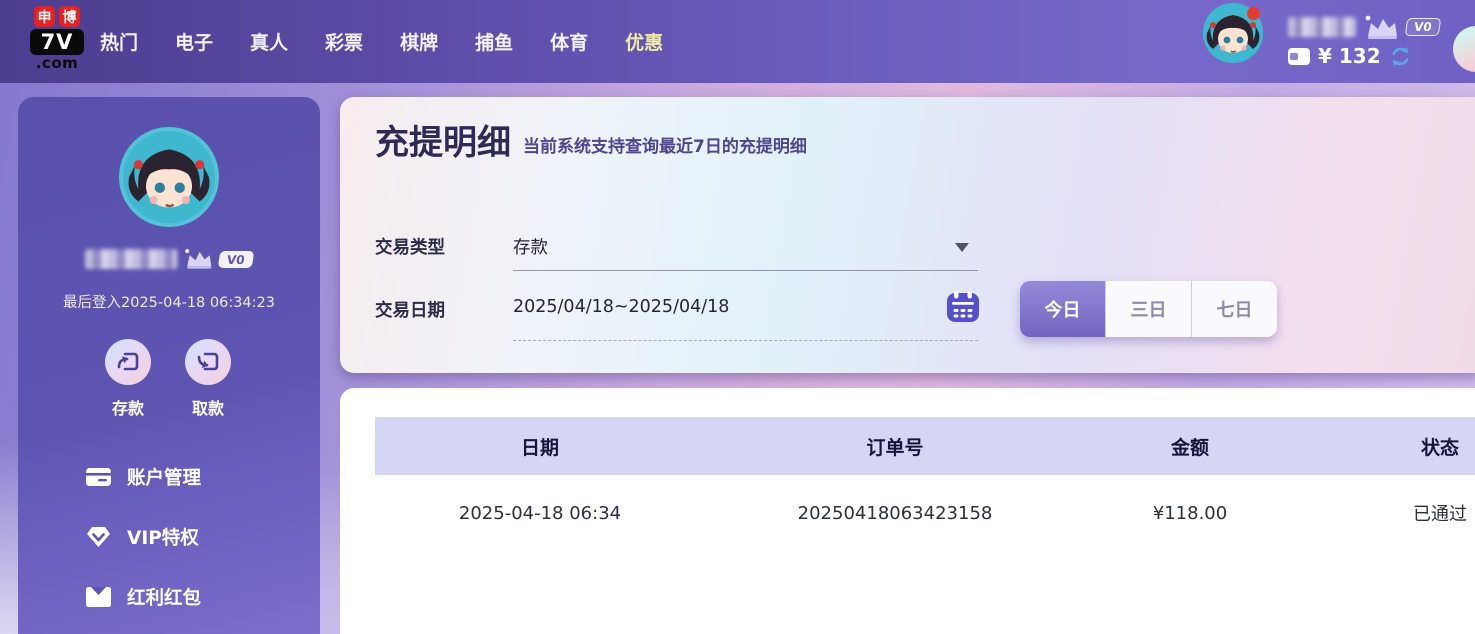 Image resolution: width=1475 pixels, height=634 pixels. Describe the element at coordinates (208, 362) in the screenshot. I see `withdraw-icon` at that location.